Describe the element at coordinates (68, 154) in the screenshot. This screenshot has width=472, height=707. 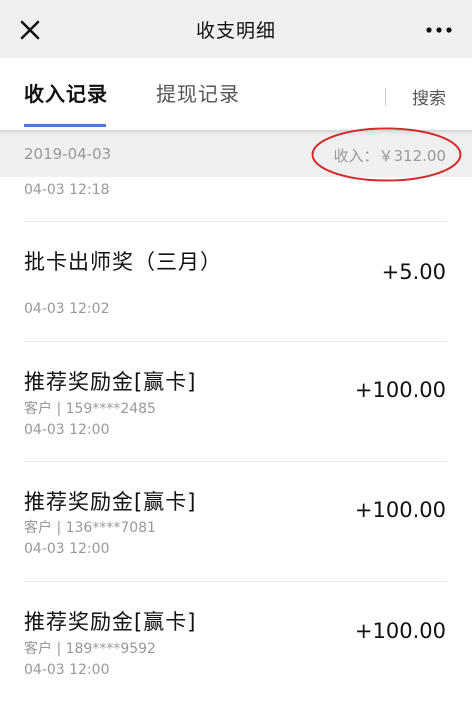
I see `summary-date: 2019-04-03` at that location.